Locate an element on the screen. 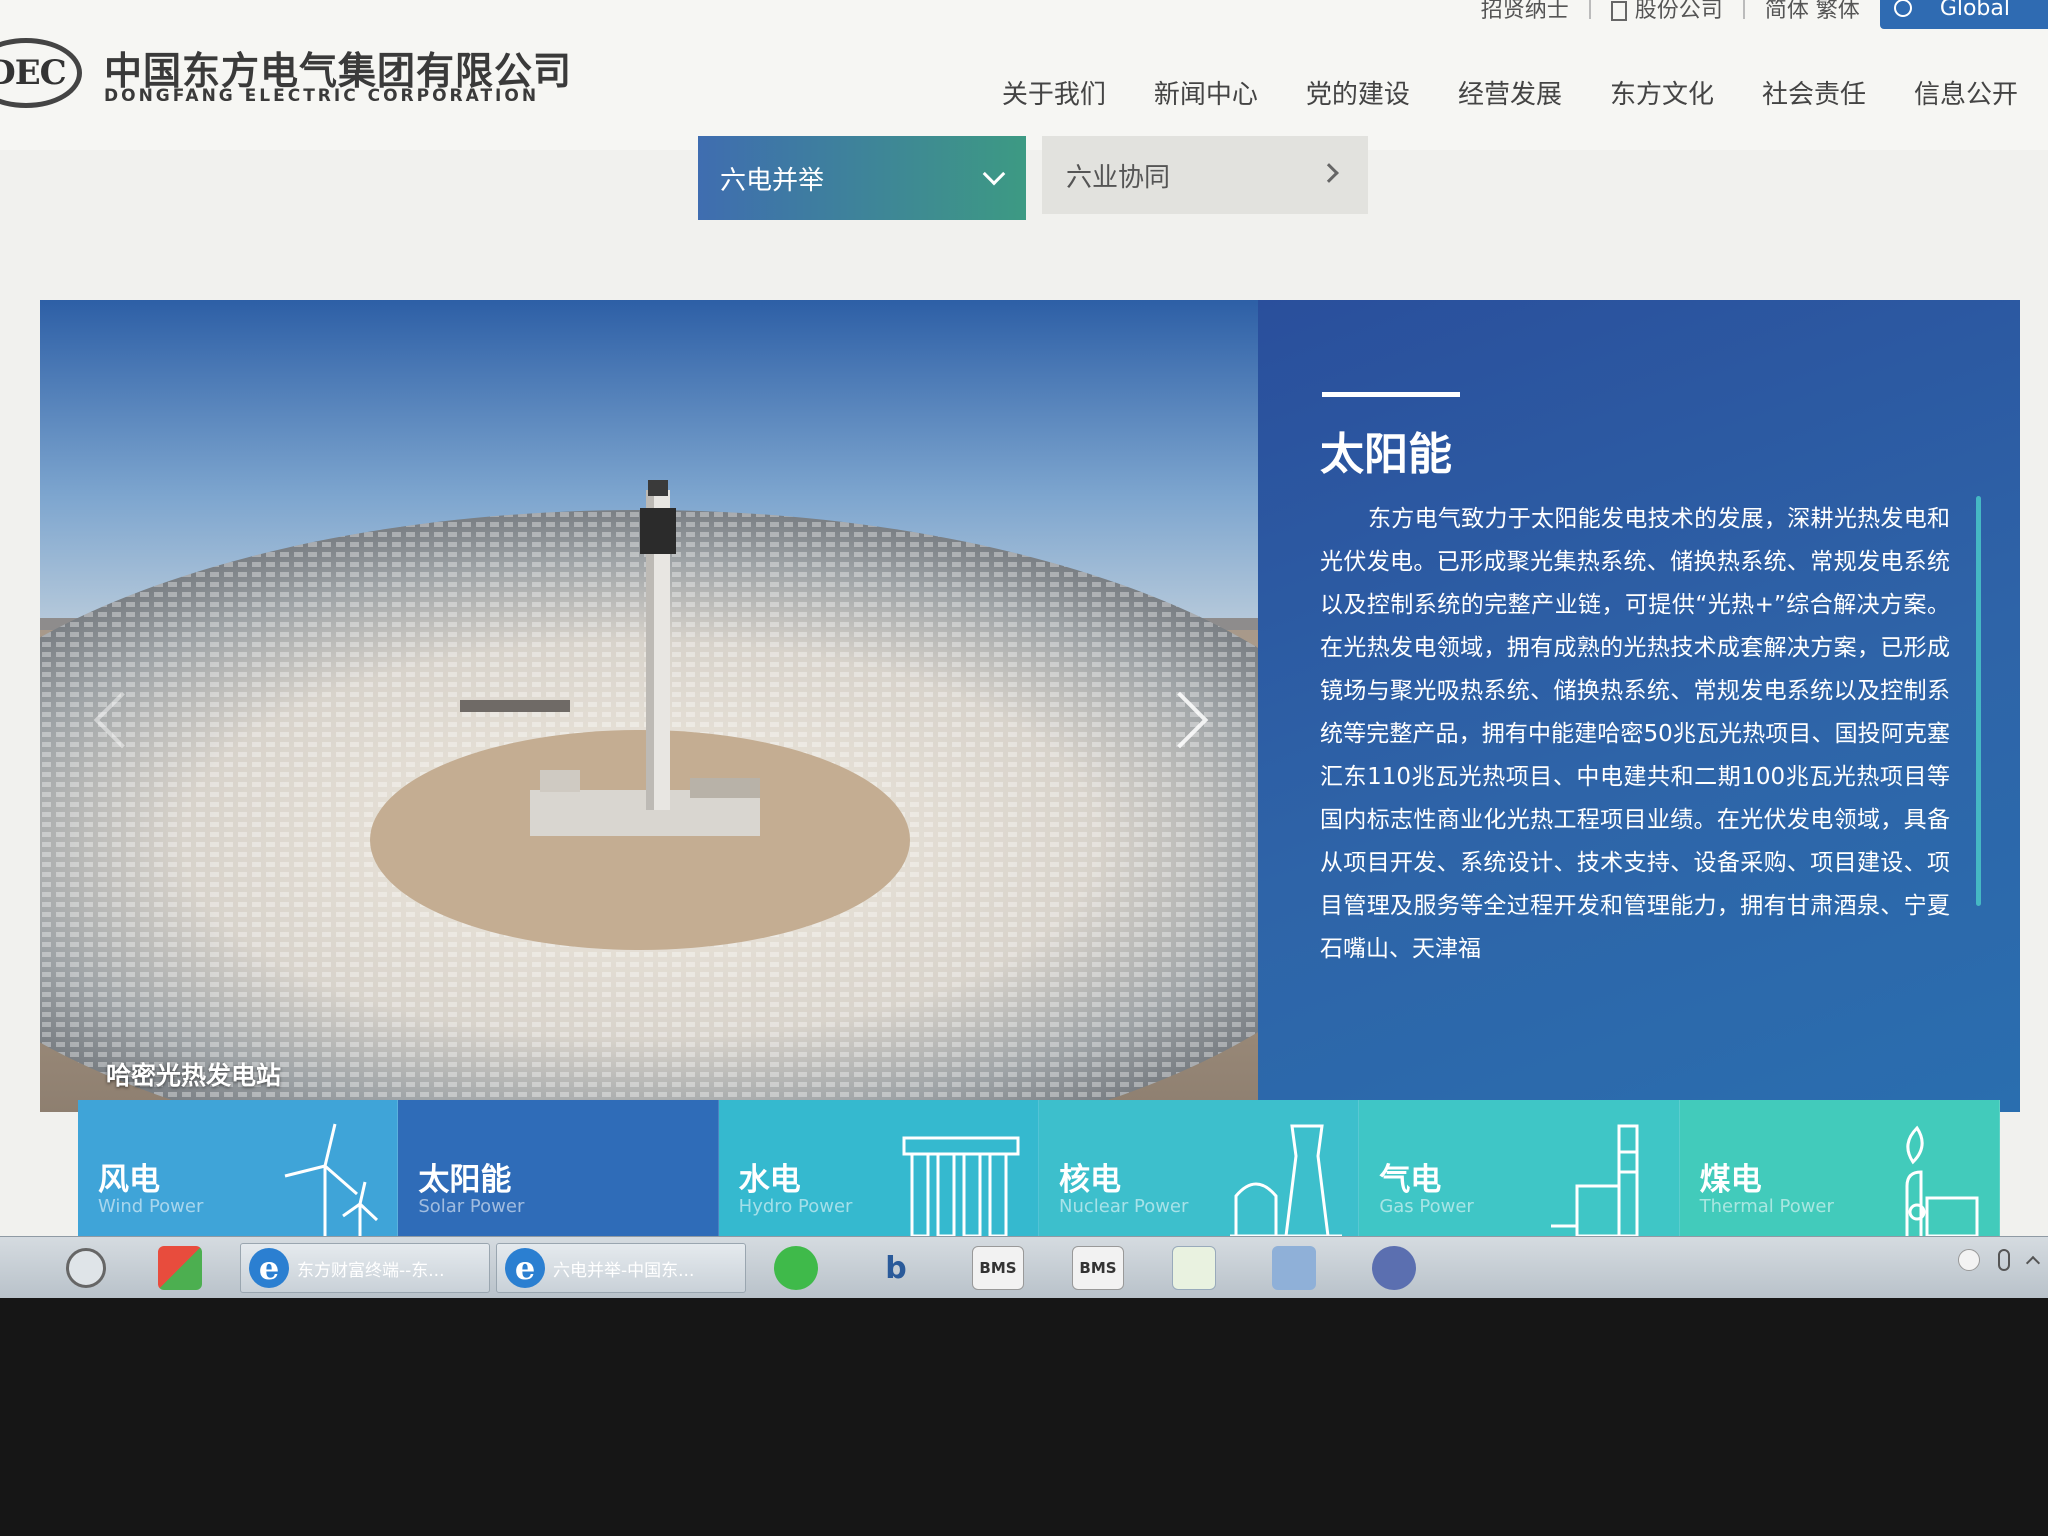  chevron-down-icon is located at coordinates (994, 174).